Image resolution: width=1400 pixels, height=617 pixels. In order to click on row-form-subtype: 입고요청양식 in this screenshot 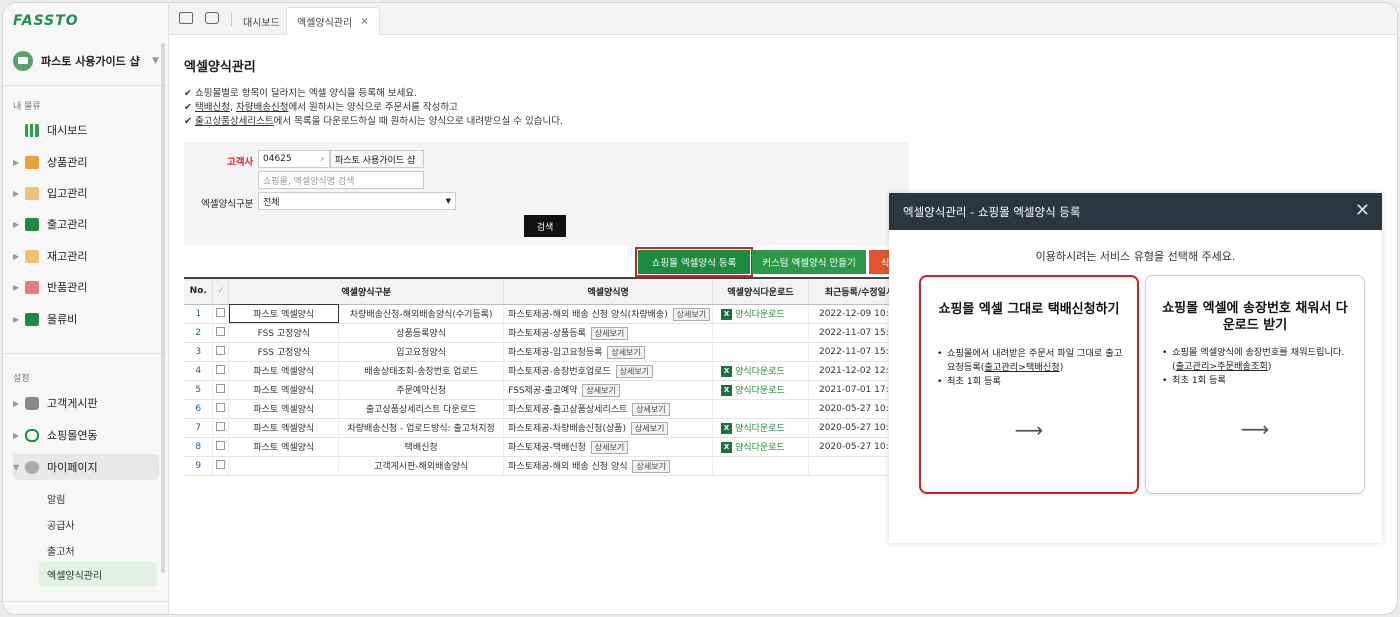, I will do `click(421, 352)`.